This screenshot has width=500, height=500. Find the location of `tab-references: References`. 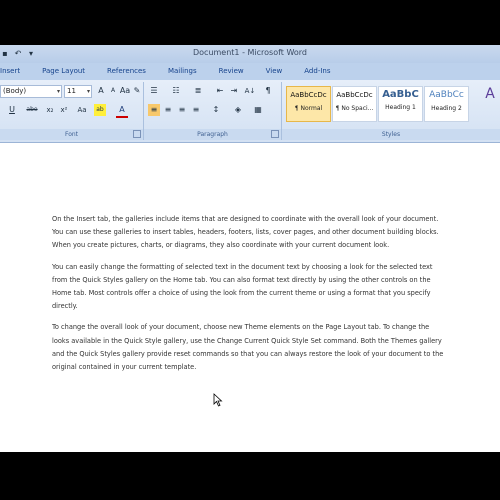

tab-references: References is located at coordinates (126, 71).